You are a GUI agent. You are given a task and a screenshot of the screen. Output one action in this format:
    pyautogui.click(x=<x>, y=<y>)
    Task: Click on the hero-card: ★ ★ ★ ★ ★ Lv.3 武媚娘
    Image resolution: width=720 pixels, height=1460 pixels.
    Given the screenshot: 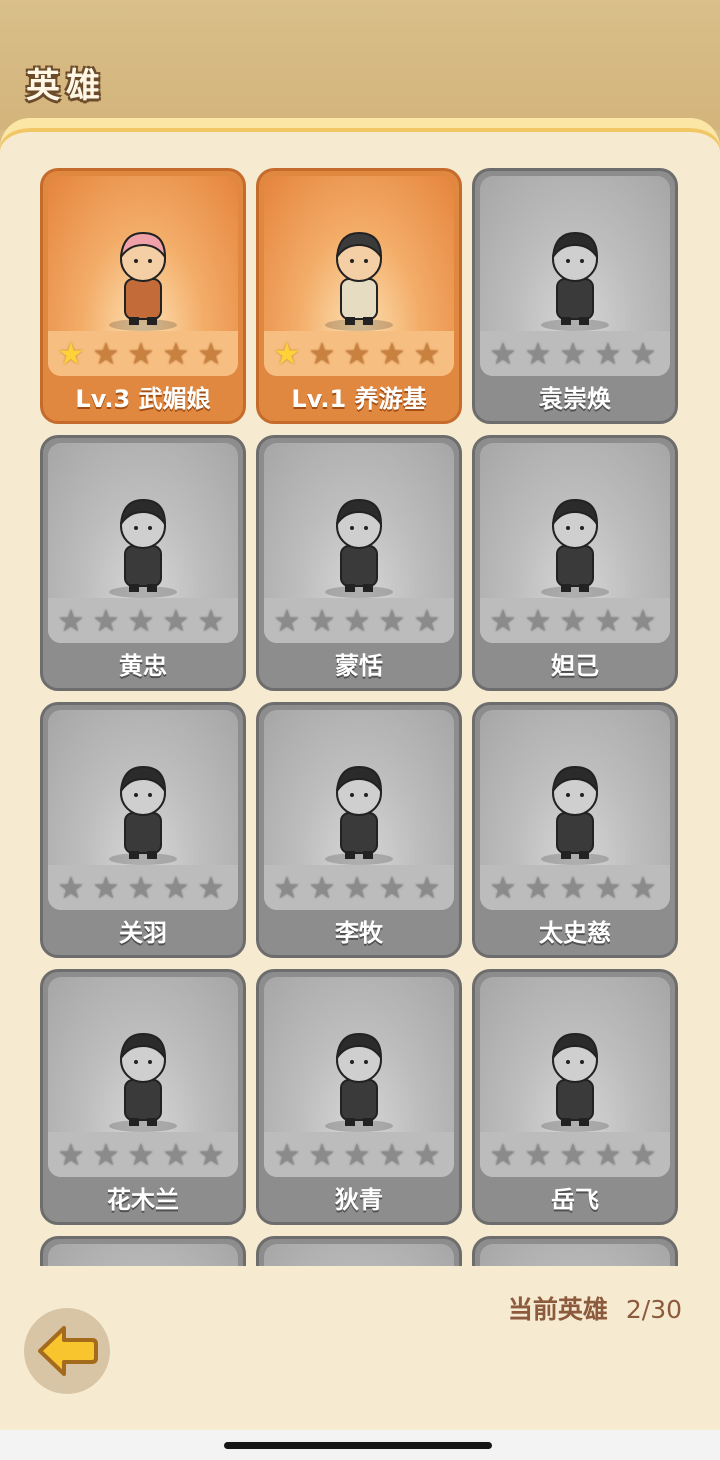 What is the action you would take?
    pyautogui.click(x=143, y=296)
    